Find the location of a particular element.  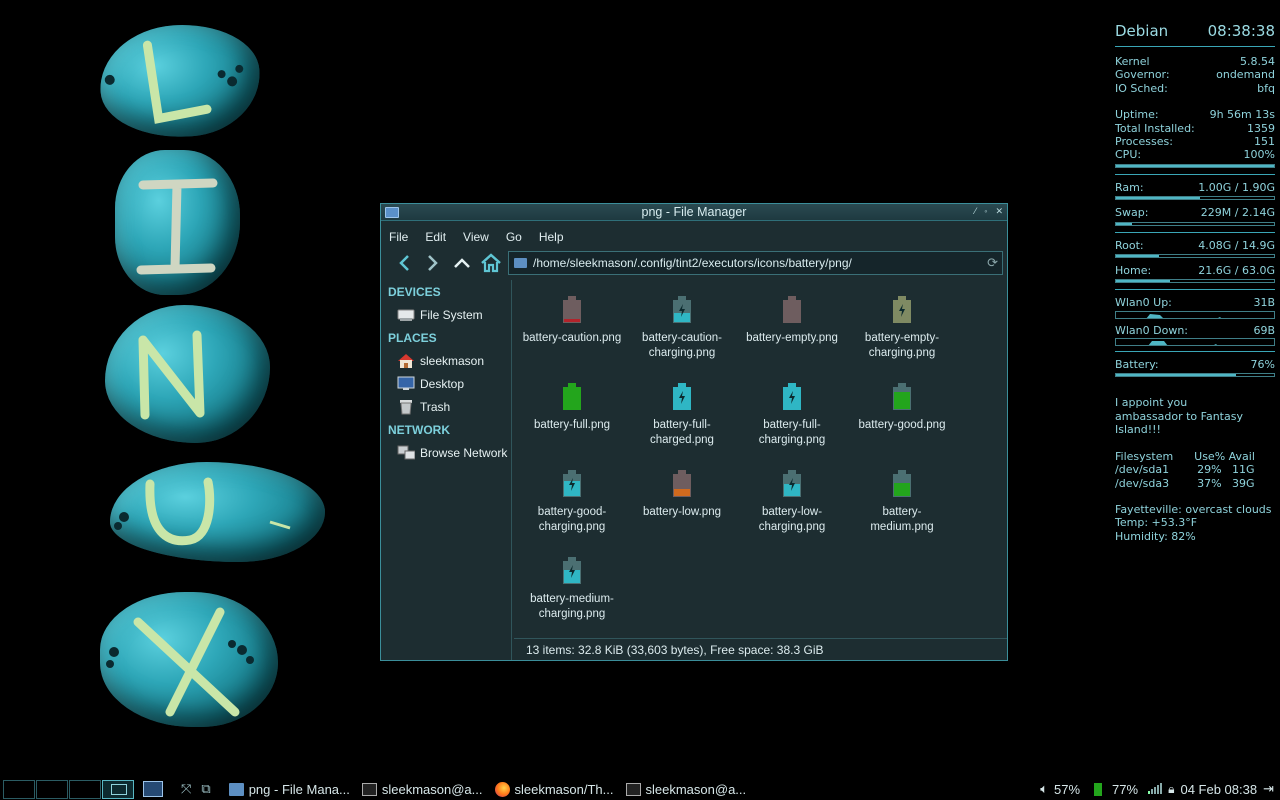

file-name: battery-empty- charging.png is located at coordinates (902, 345).